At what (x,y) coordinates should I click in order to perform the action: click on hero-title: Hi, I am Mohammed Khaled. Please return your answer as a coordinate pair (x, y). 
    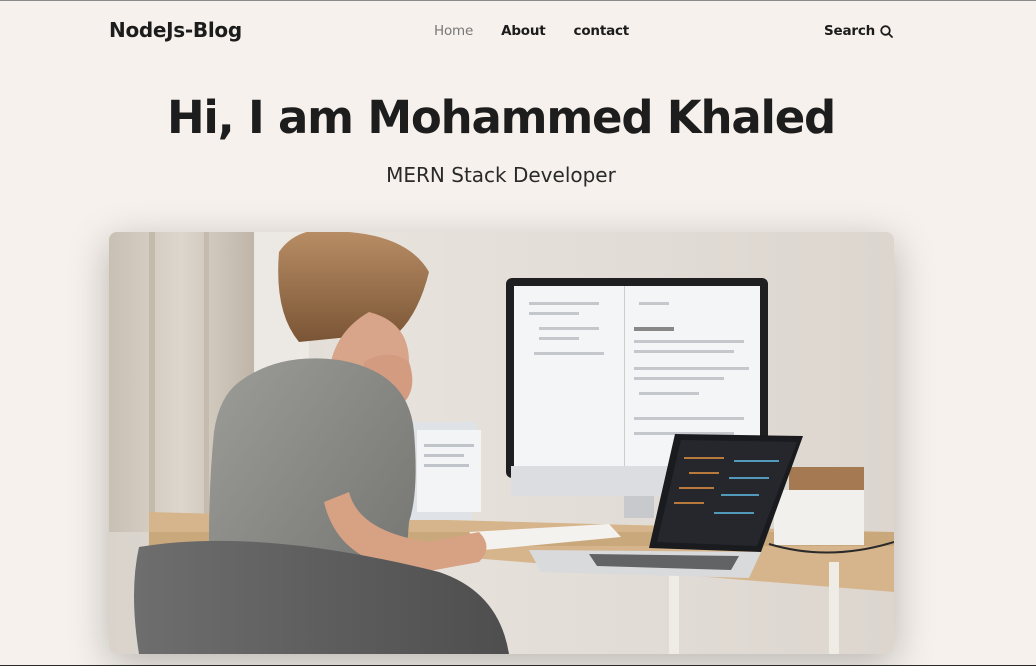
    Looking at the image, I should click on (501, 117).